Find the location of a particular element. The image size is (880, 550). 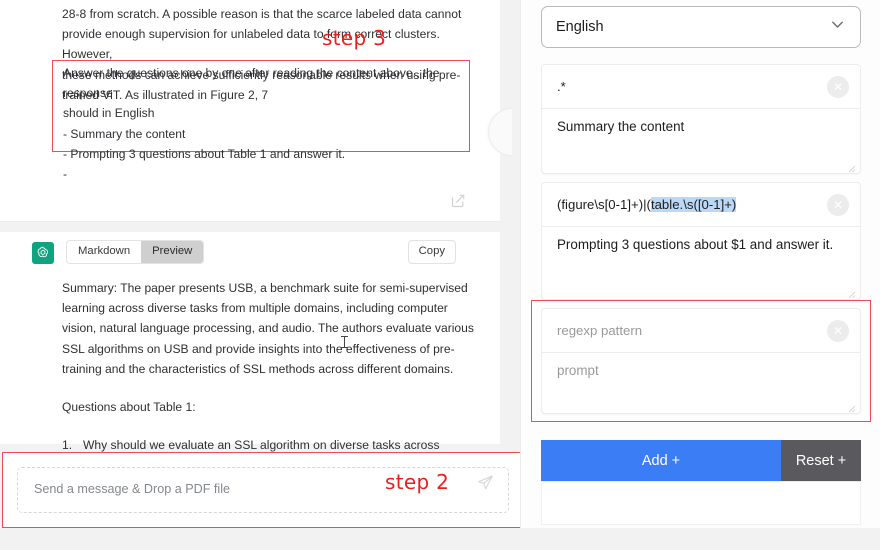

tab-markdown: Markdown is located at coordinates (104, 252).